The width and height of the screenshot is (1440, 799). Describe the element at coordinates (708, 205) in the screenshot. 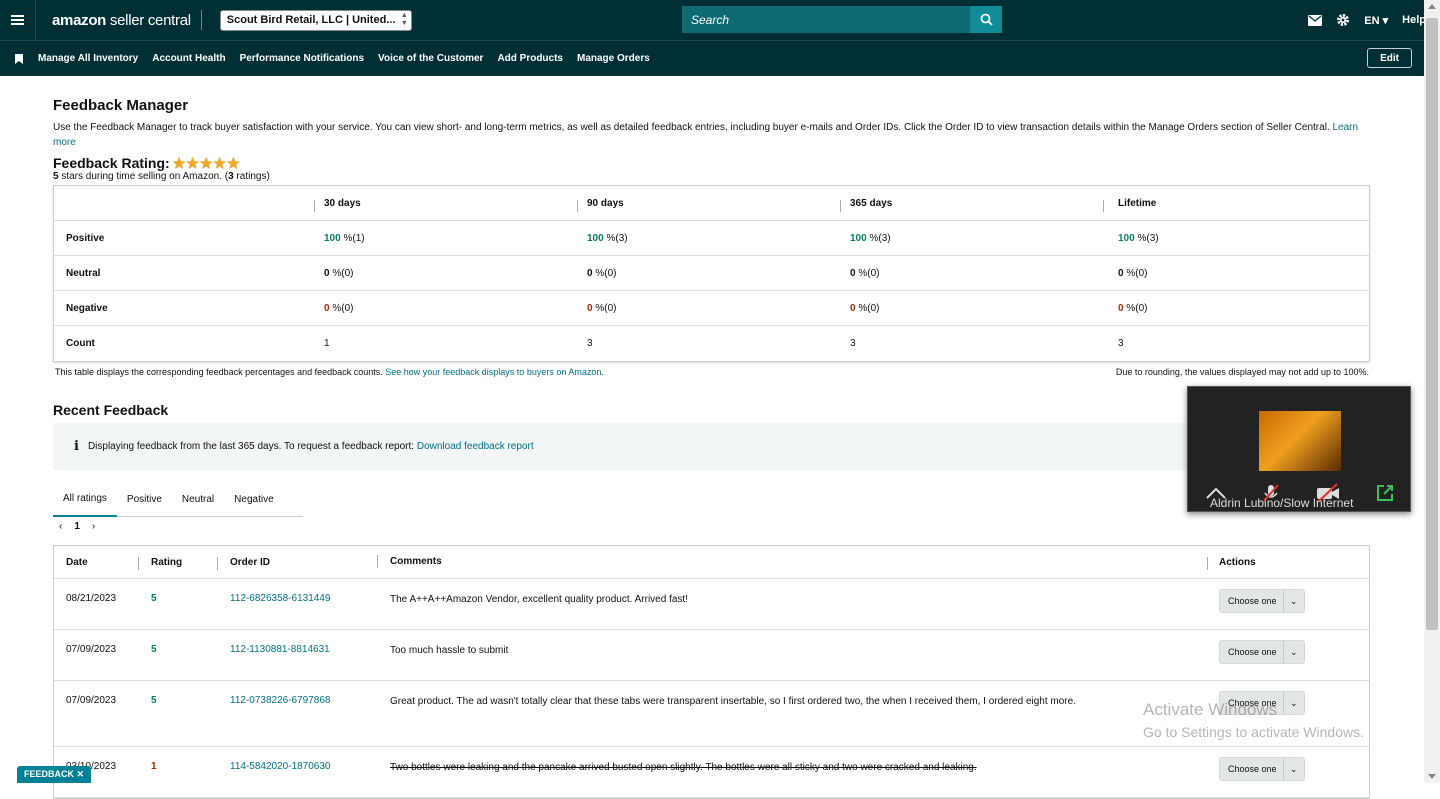

I see `column-header: 90 days` at that location.